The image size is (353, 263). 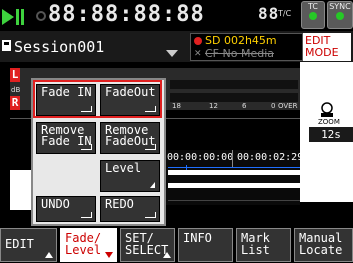 I want to click on edit-menu-icon, so click(x=49, y=255).